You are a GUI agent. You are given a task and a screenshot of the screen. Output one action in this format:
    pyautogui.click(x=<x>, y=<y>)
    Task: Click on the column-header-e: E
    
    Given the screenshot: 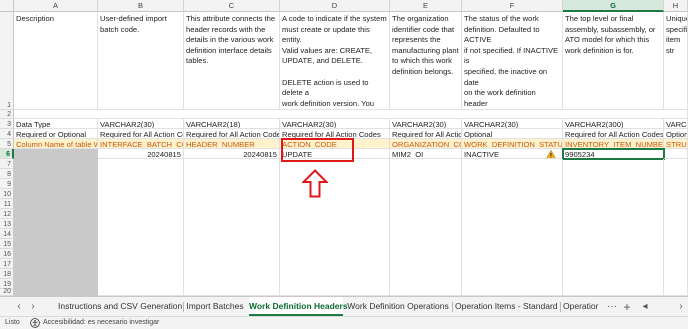 What is the action you would take?
    pyautogui.click(x=426, y=6)
    